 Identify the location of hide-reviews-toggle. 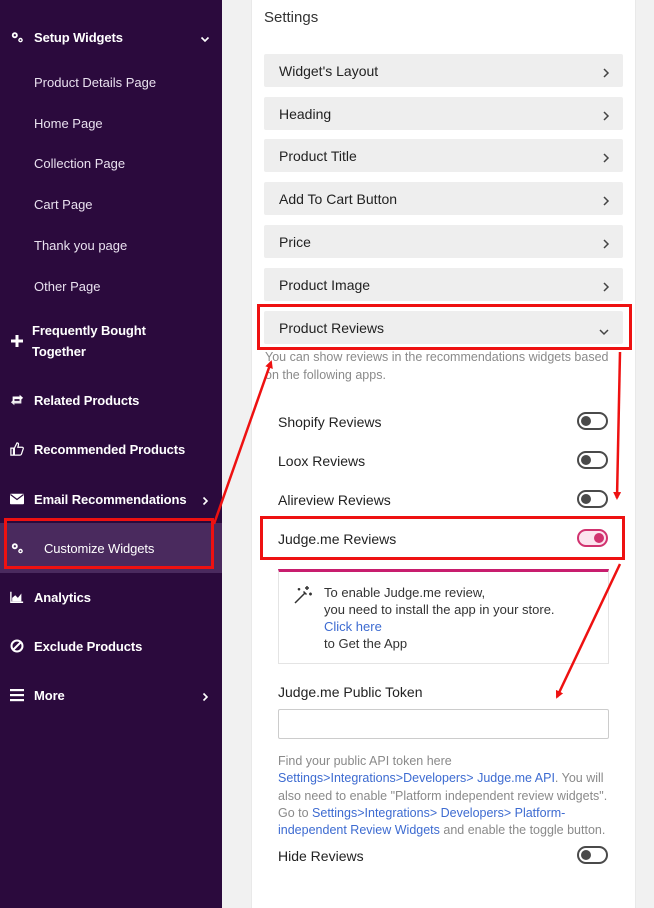
(592, 855).